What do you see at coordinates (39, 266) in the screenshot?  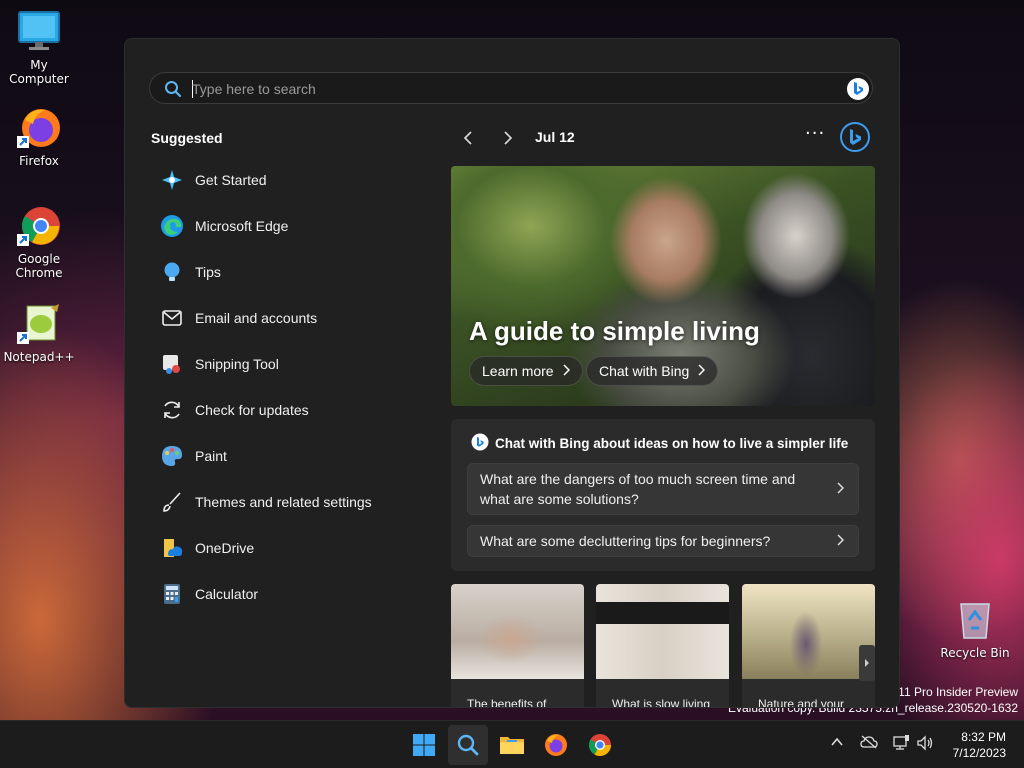 I see `desktop-icon-label: Google Chrome` at bounding box center [39, 266].